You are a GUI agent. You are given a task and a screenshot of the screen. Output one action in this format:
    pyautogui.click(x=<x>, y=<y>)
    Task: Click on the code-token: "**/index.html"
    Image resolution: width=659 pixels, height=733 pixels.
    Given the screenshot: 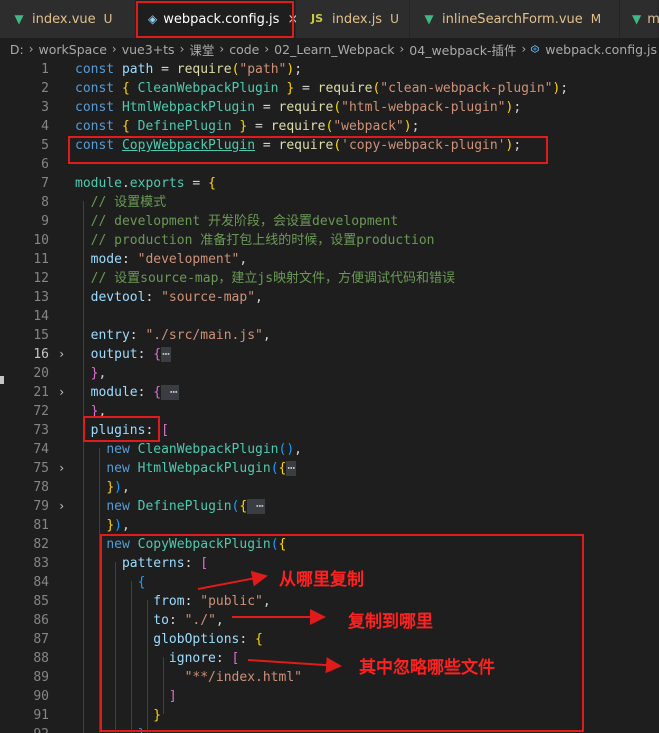 What is the action you would take?
    pyautogui.click(x=243, y=677)
    